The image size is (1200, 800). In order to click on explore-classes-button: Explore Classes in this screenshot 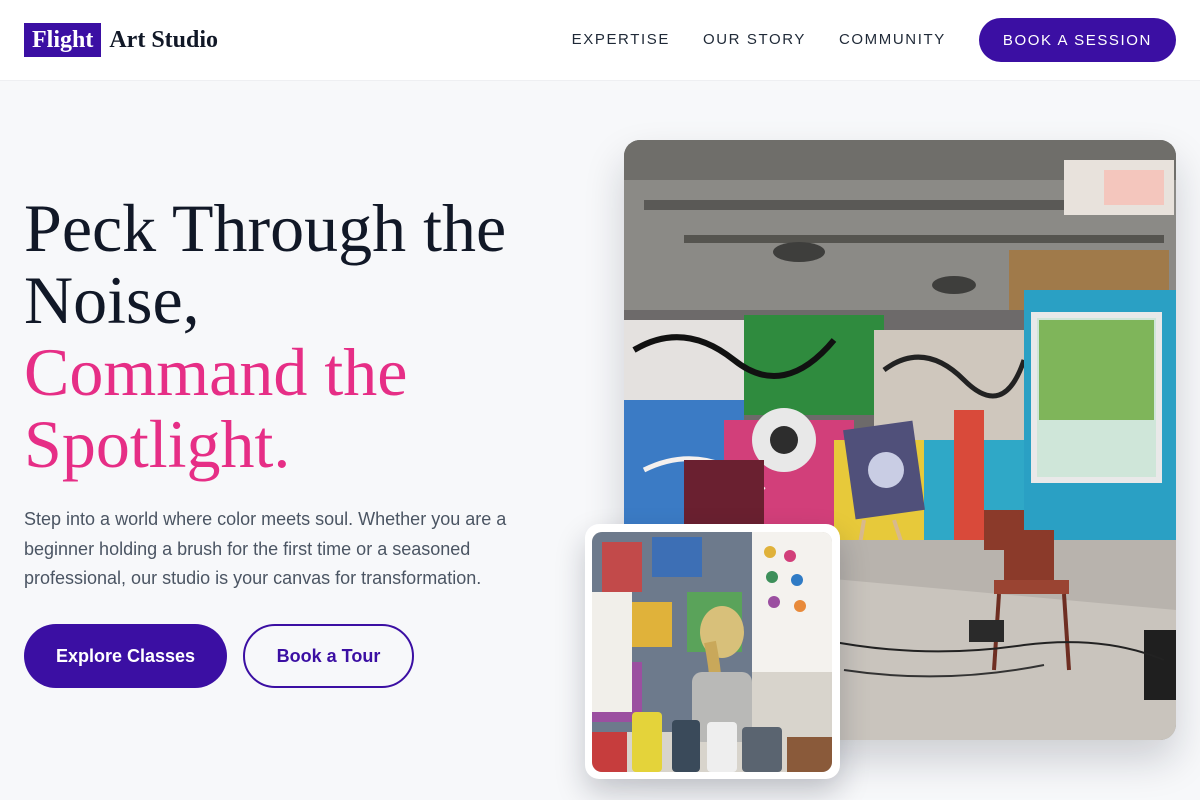, I will do `click(125, 656)`.